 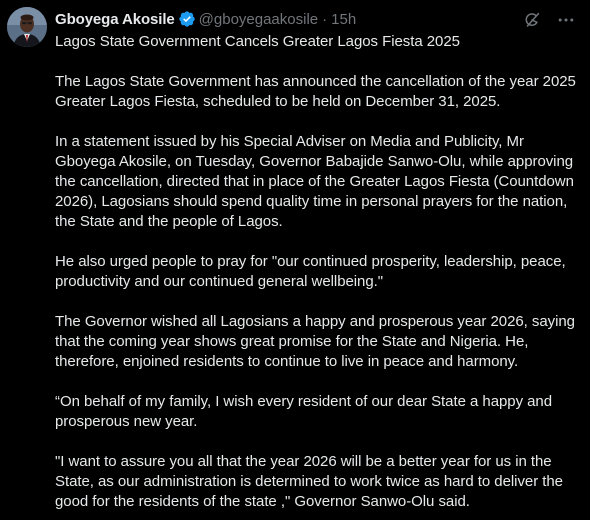 What do you see at coordinates (187, 19) in the screenshot?
I see `verified-badge-icon` at bounding box center [187, 19].